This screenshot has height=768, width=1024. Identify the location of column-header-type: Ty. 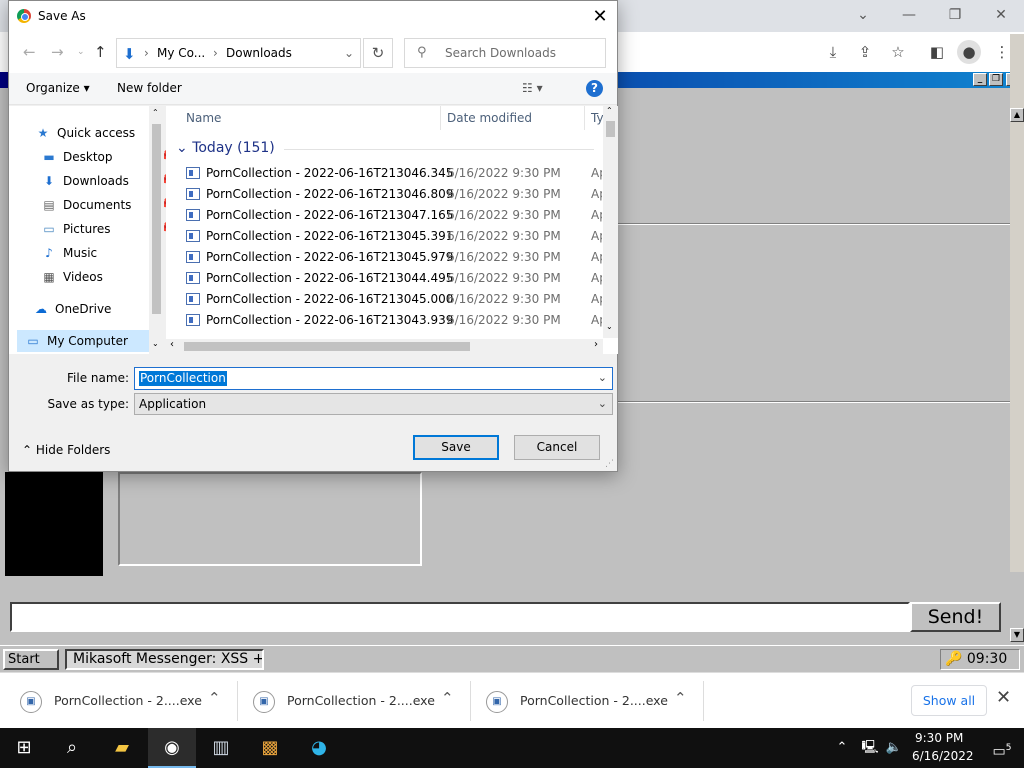
(597, 118).